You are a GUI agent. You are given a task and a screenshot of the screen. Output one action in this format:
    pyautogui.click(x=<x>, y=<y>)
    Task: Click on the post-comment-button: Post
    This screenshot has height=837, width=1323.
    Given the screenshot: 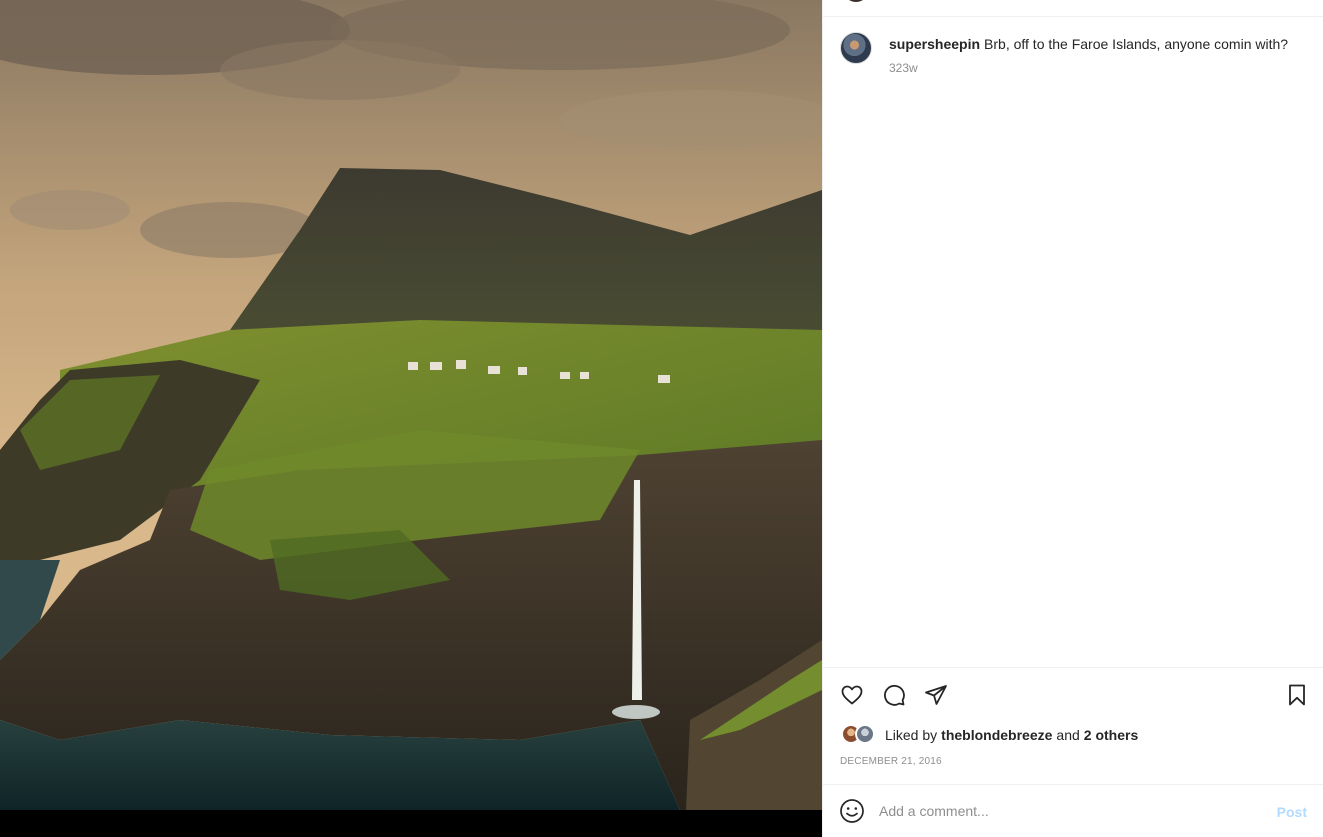 What is the action you would take?
    pyautogui.click(x=1292, y=812)
    